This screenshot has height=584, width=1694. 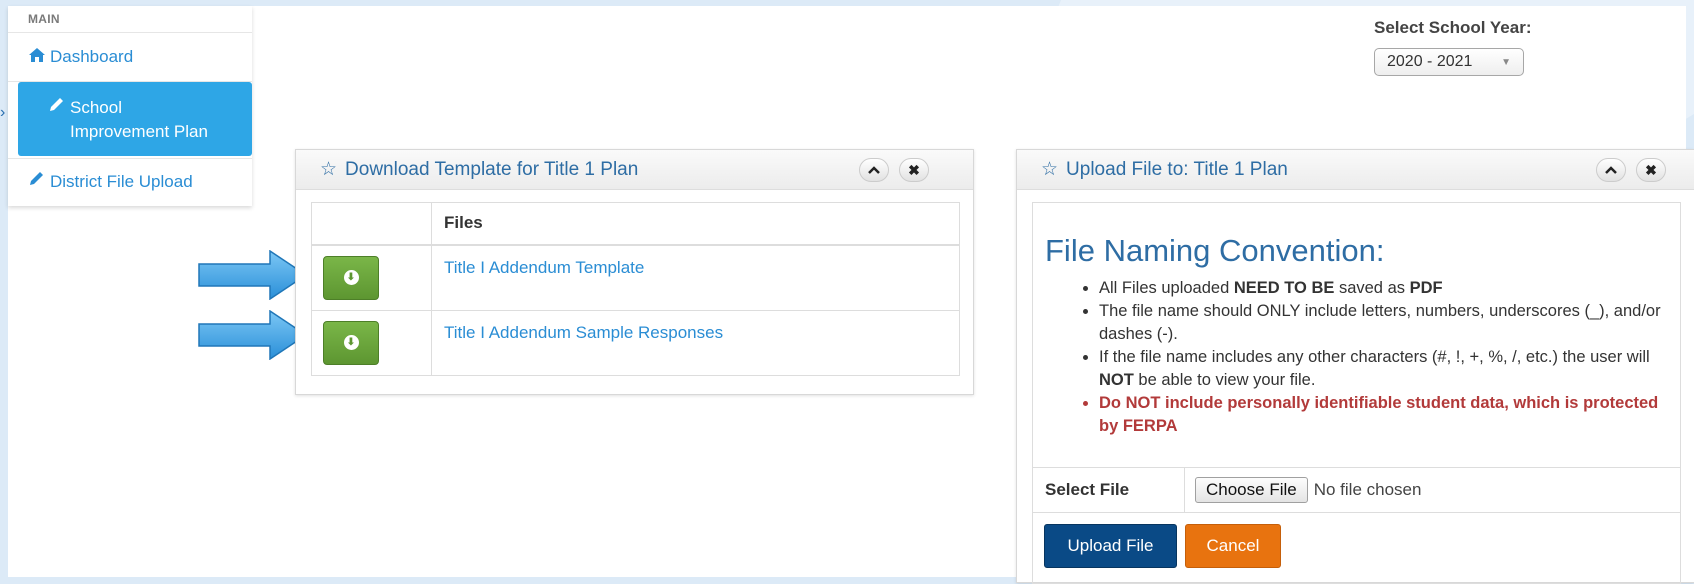 I want to click on upload-file-button: Upload File, so click(x=1110, y=546).